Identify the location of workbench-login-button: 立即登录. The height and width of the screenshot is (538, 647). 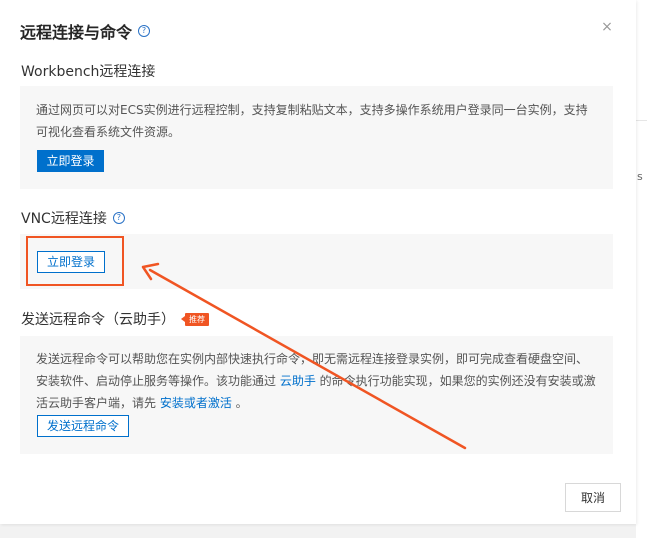
(70, 161).